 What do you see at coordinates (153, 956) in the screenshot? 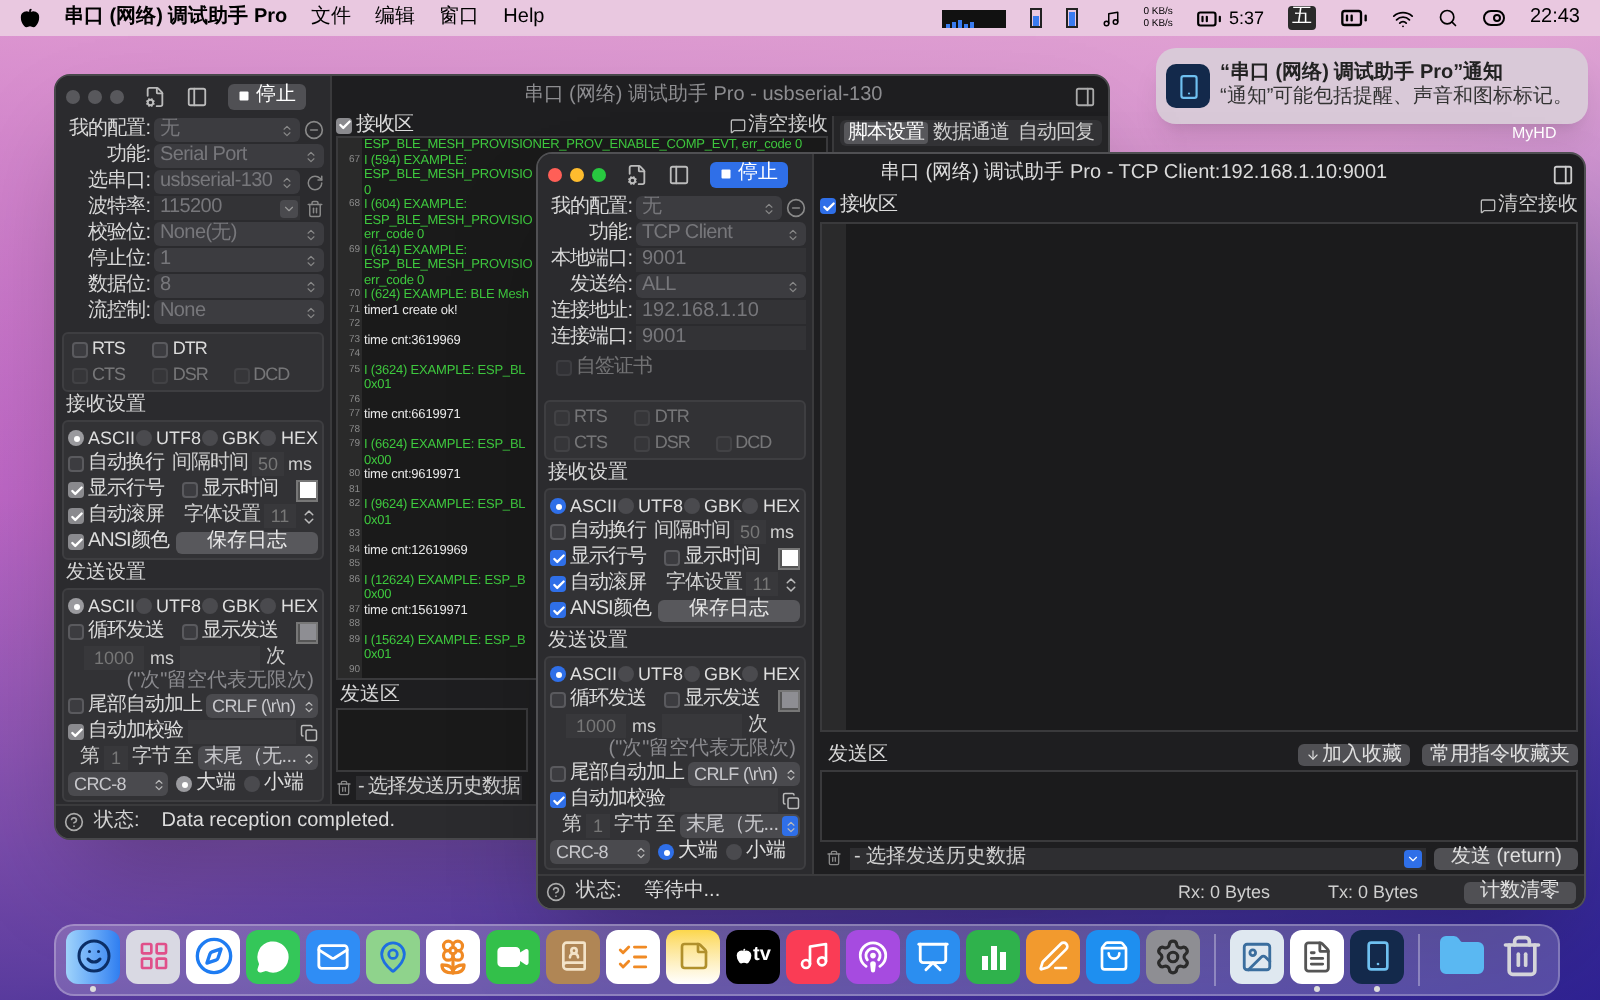
I see `grid-icon` at bounding box center [153, 956].